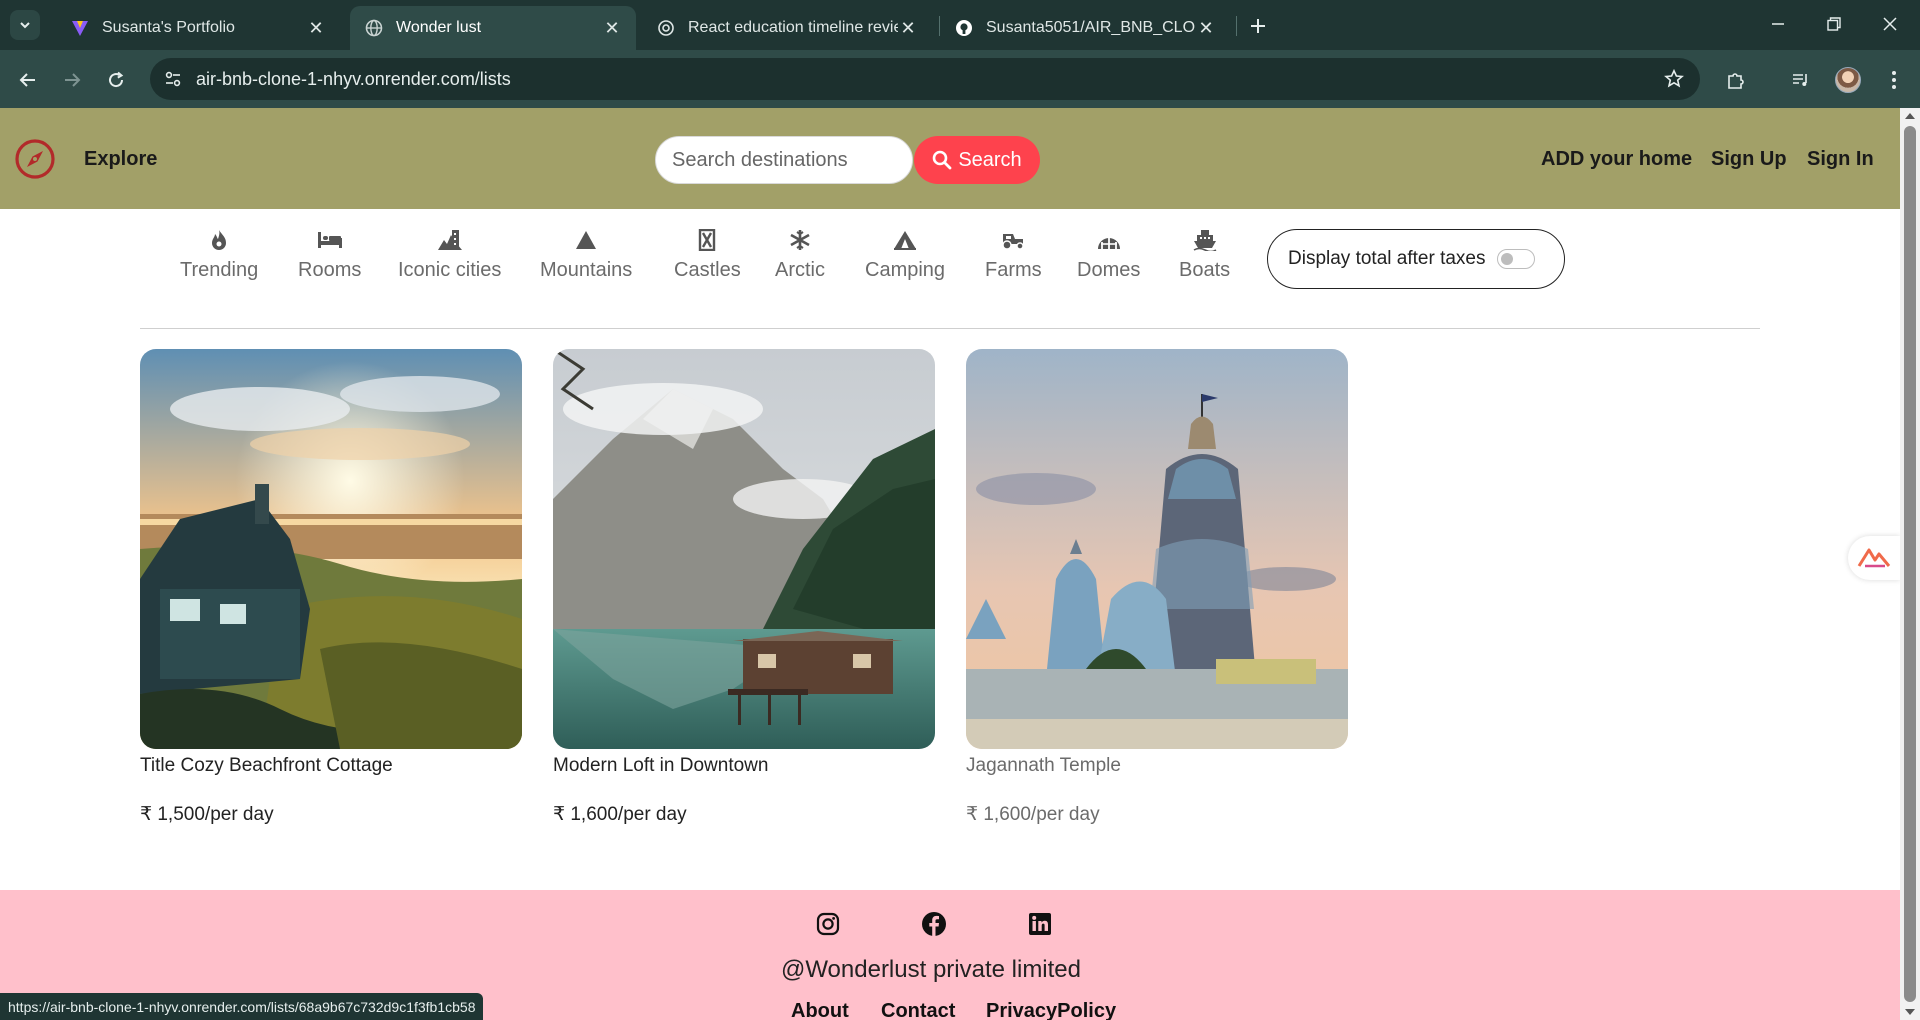 The image size is (1920, 1020). I want to click on compass-icon, so click(35, 159).